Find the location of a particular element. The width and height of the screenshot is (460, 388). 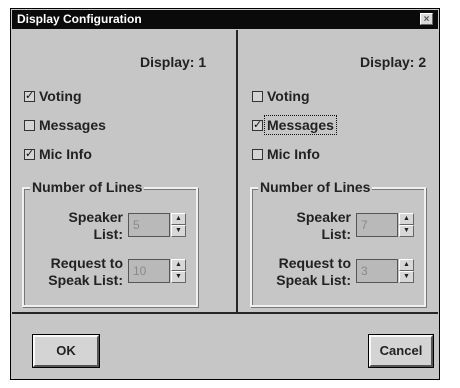

button-row-divider is located at coordinates (225, 313).